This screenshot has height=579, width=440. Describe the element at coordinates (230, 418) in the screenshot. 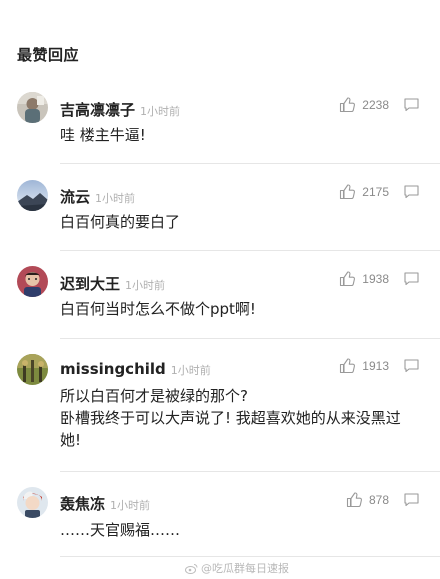

I see `comment-text: 所以白百何才是被绿的那个? 卧槽我终于可以大声说了! 我超喜欢她的从来没黑过她!` at that location.